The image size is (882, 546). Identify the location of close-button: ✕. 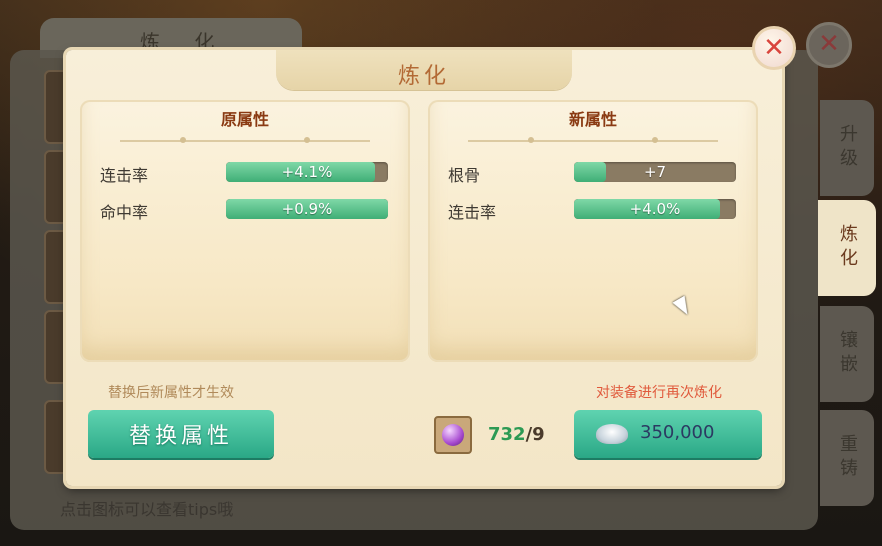
(774, 48).